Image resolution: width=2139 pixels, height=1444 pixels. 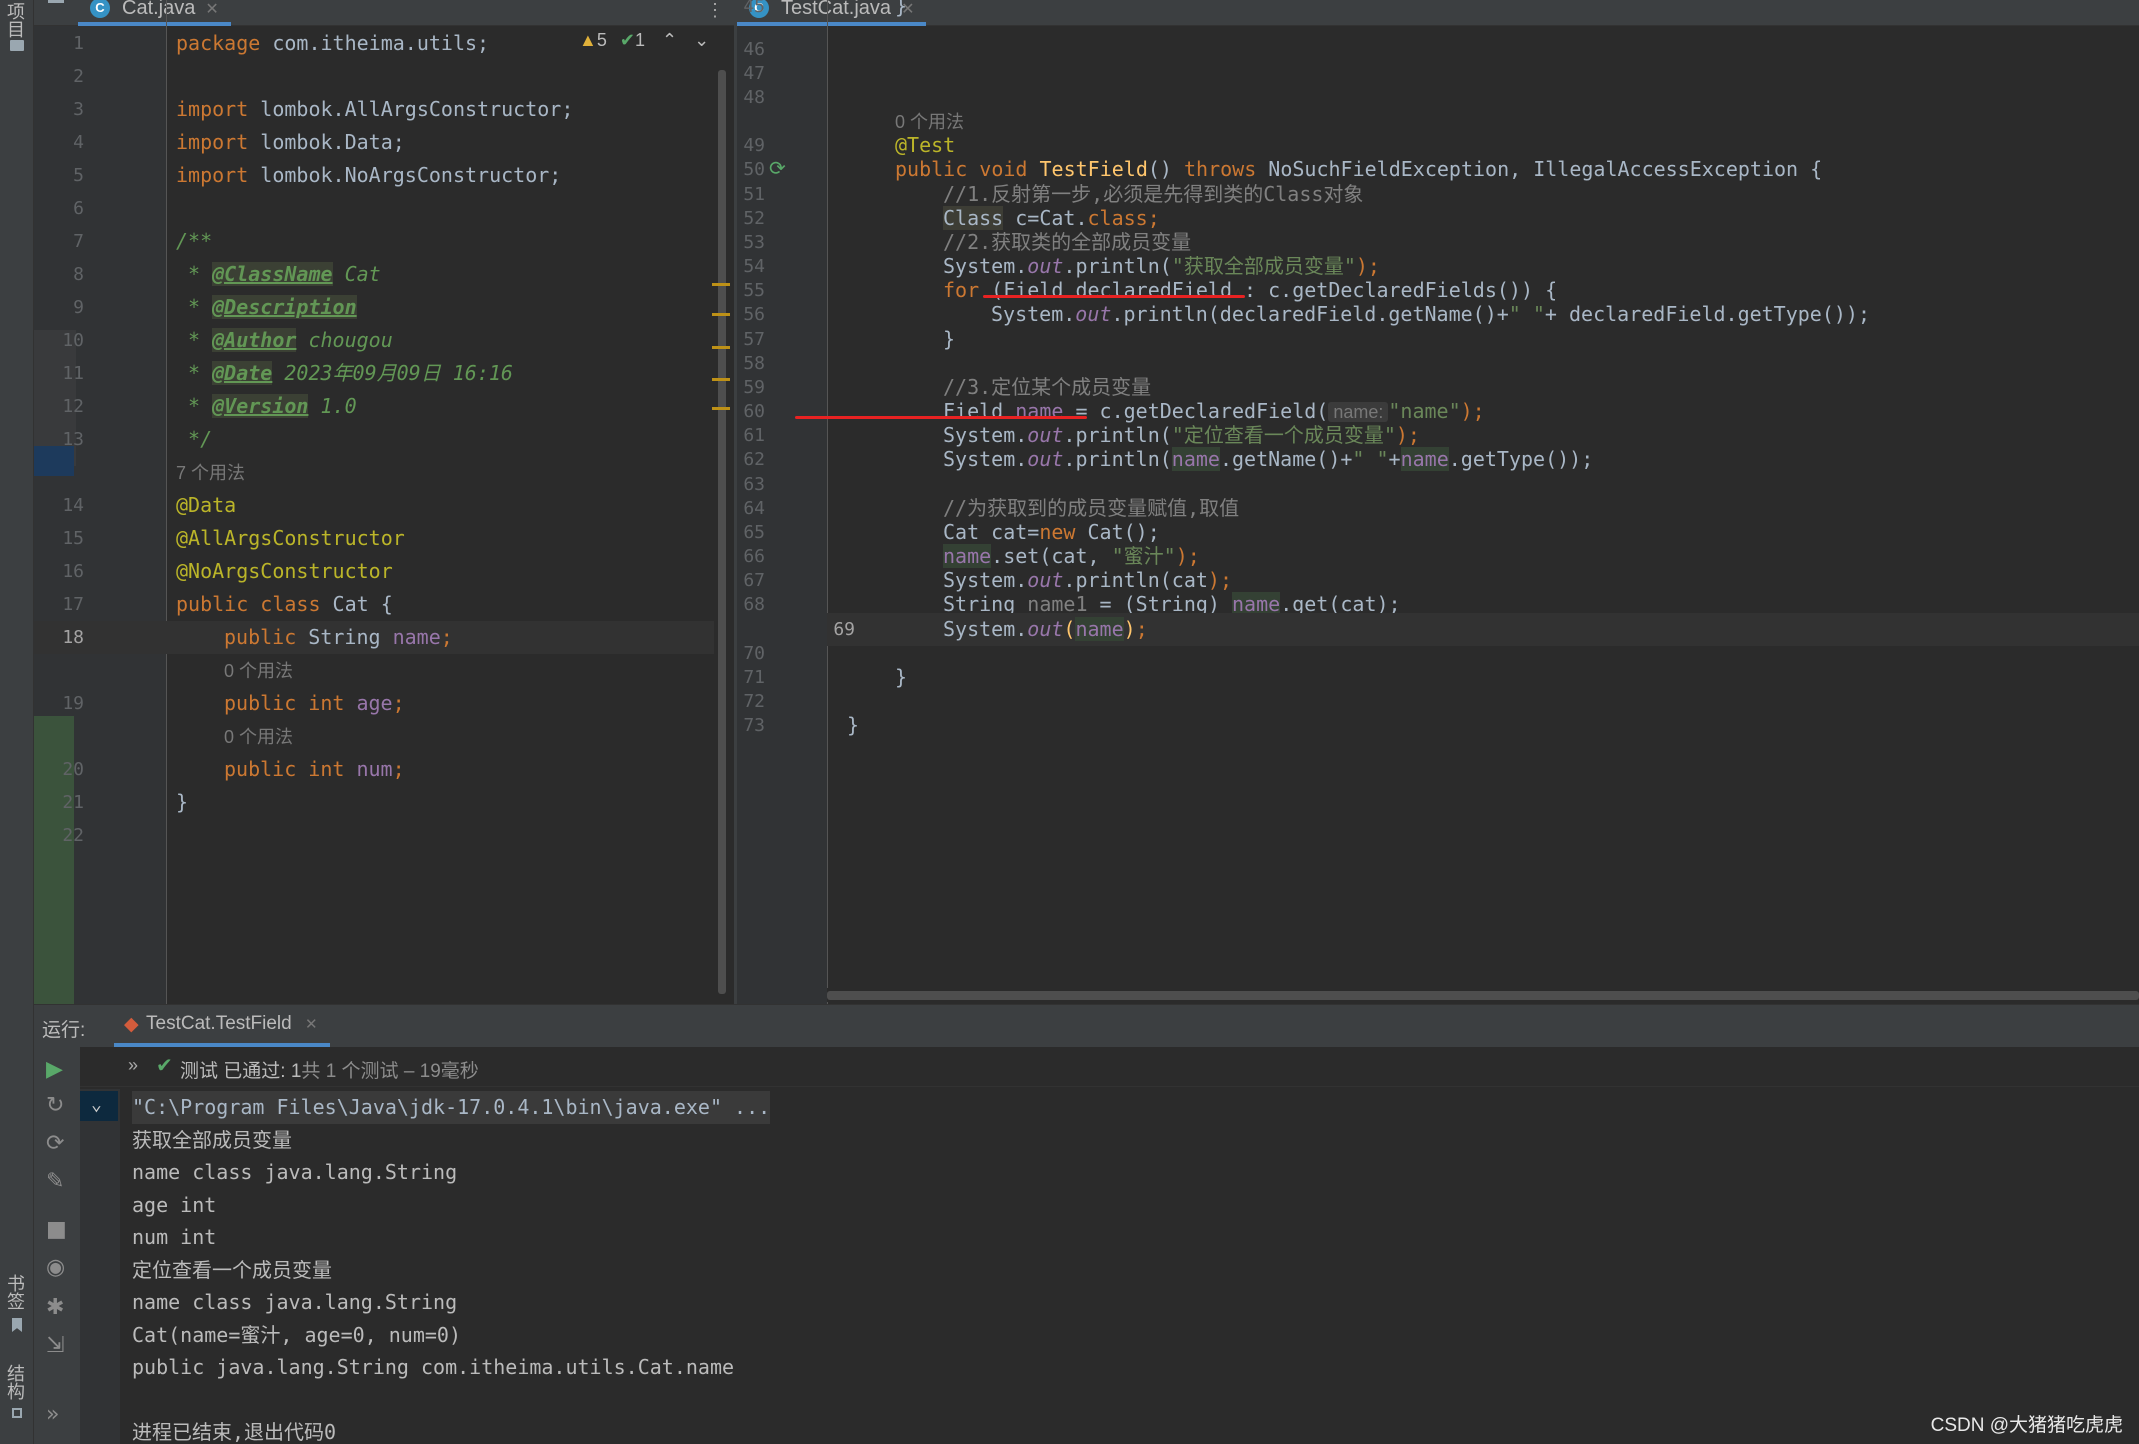 What do you see at coordinates (384, 76) in the screenshot?
I see `code-line: 2` at bounding box center [384, 76].